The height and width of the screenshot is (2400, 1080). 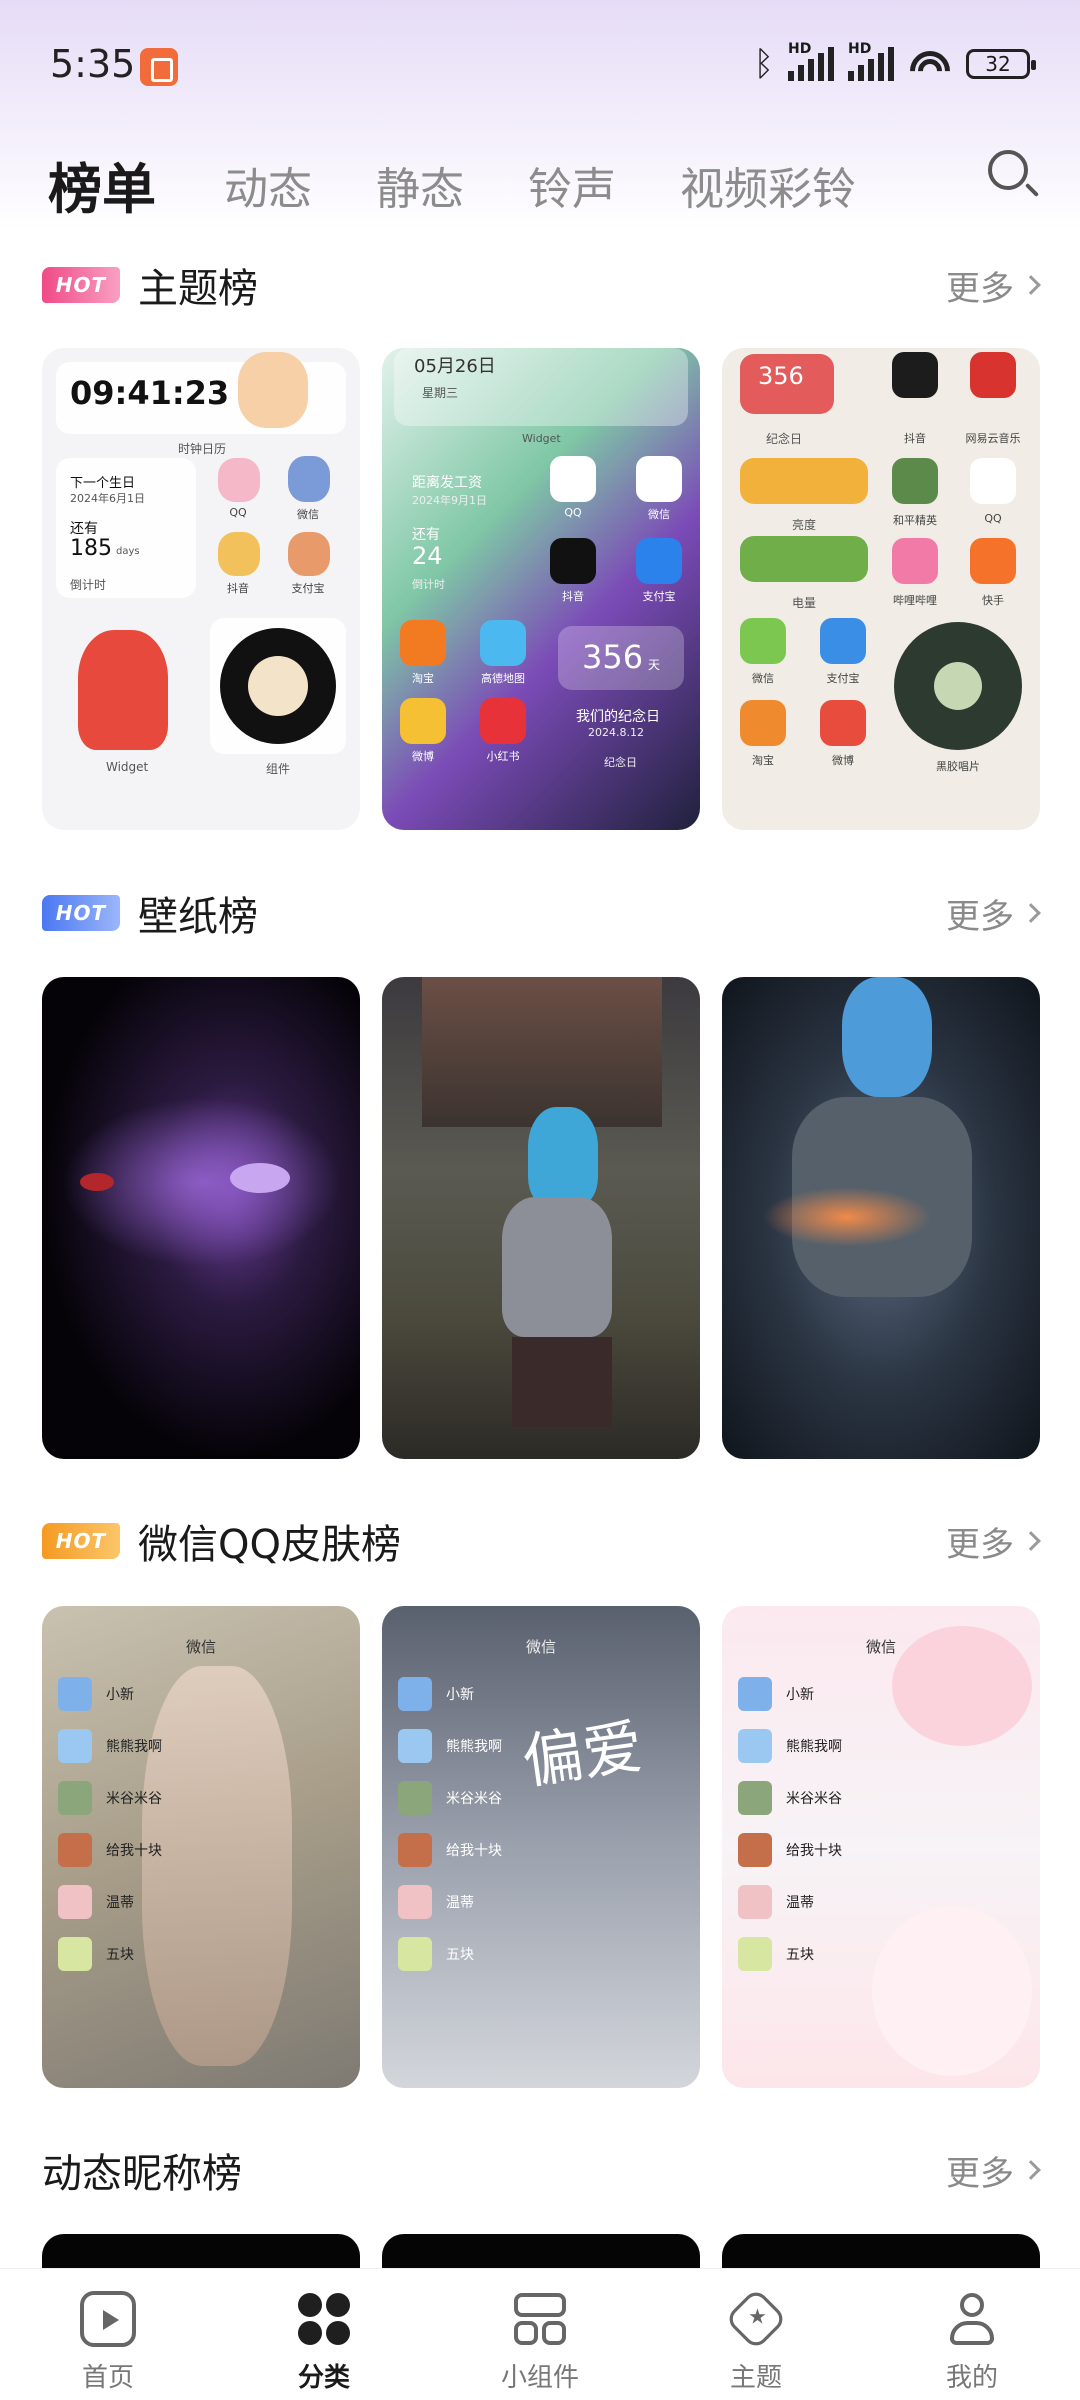 I want to click on app-label: 淘宝, so click(x=763, y=760).